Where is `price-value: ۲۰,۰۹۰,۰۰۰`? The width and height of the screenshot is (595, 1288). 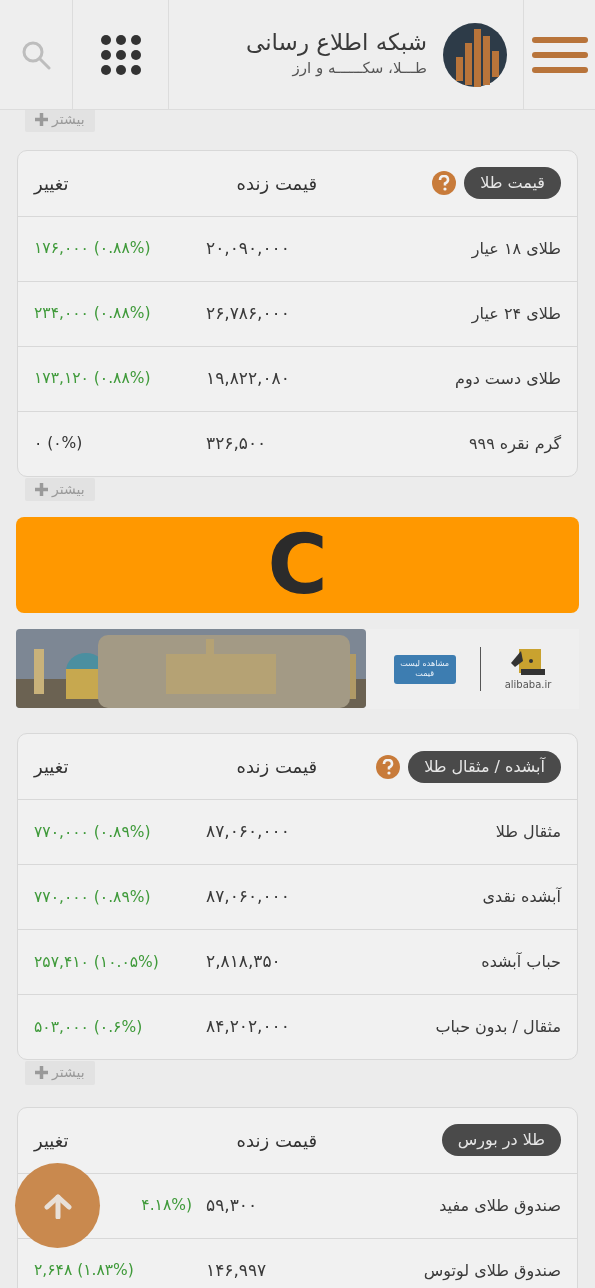
price-value: ۲۰,۰۹۰,۰۰۰ is located at coordinates (248, 248).